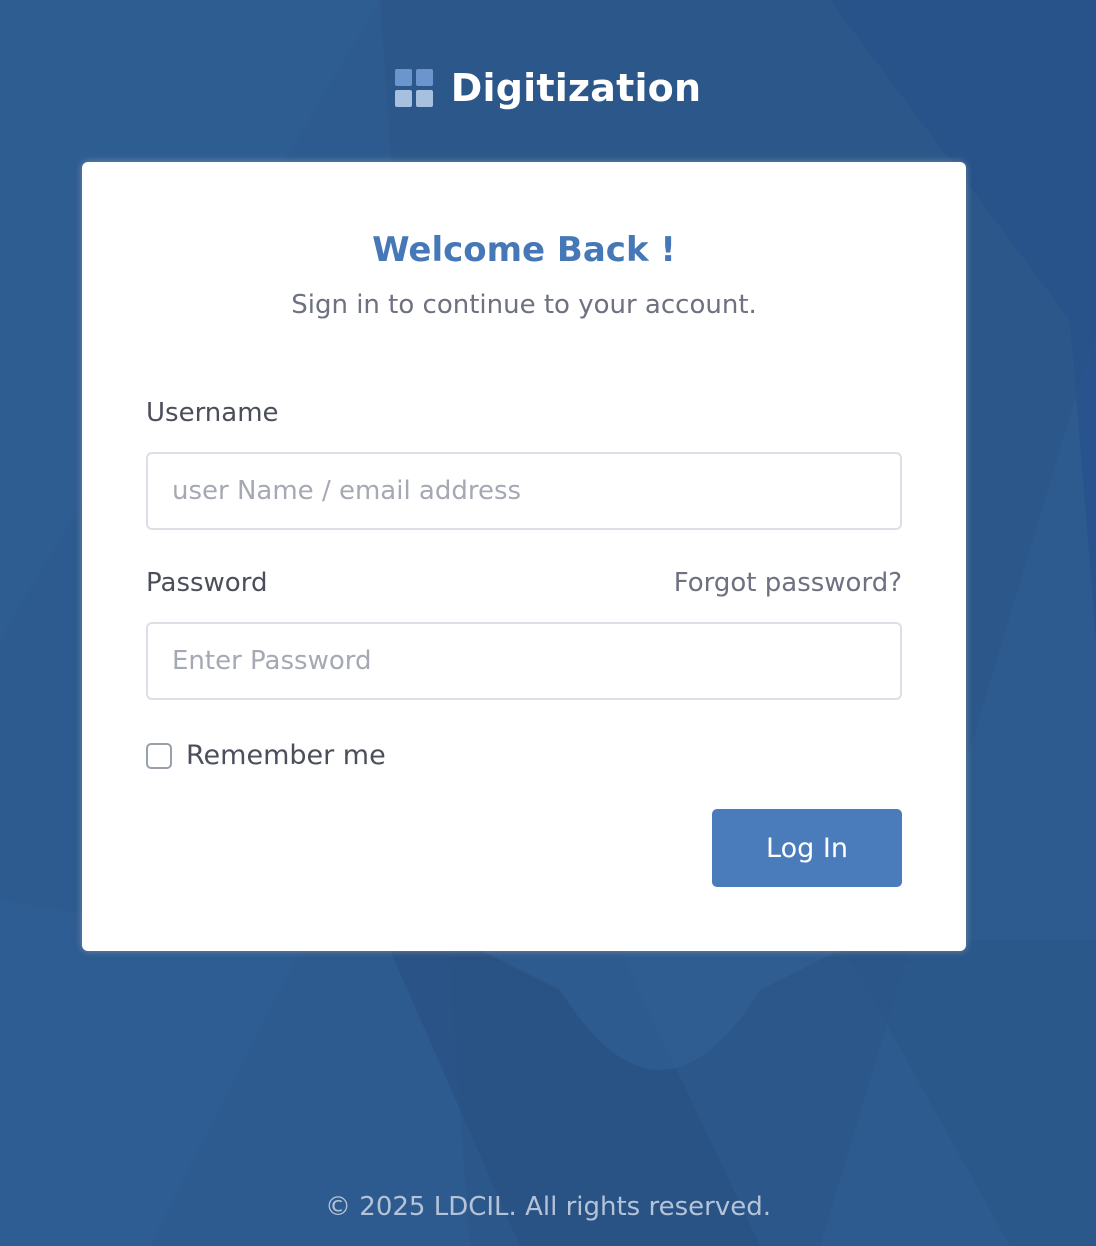 Image resolution: width=1096 pixels, height=1246 pixels. Describe the element at coordinates (788, 583) in the screenshot. I see `forgot-password-link: Forgot password?` at that location.